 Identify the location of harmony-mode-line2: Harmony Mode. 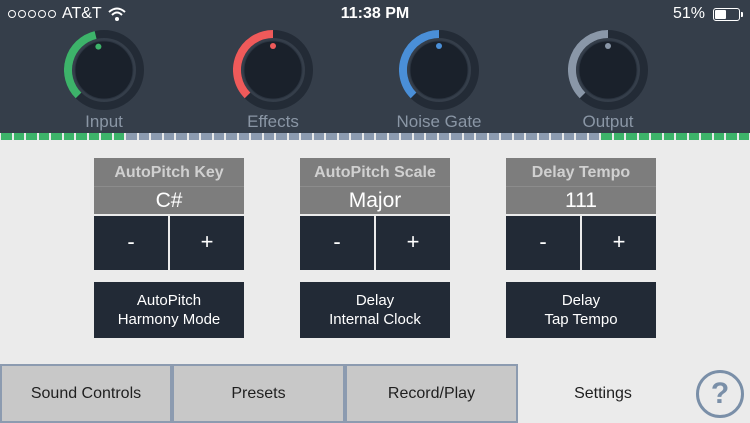
(169, 319).